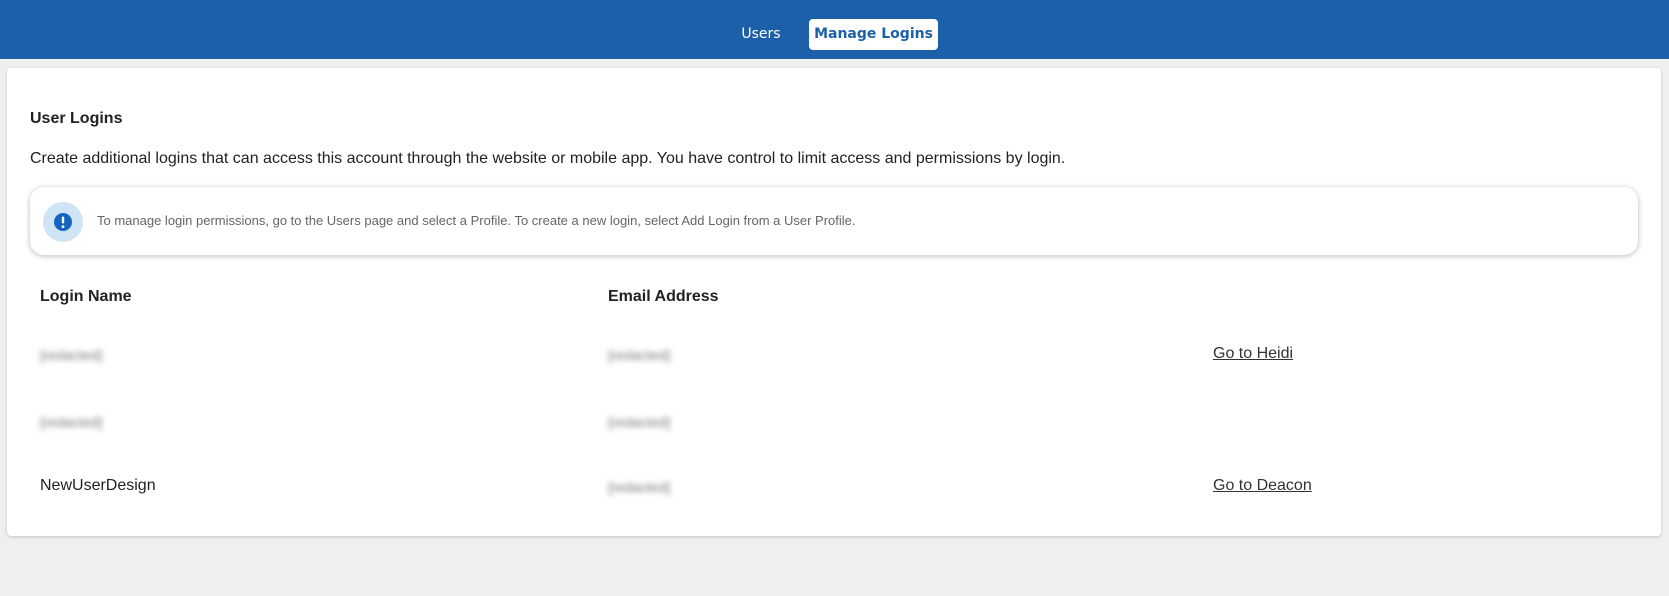 This screenshot has height=596, width=1669. I want to click on go-to-deacon-link: Go to Deacon, so click(1262, 486).